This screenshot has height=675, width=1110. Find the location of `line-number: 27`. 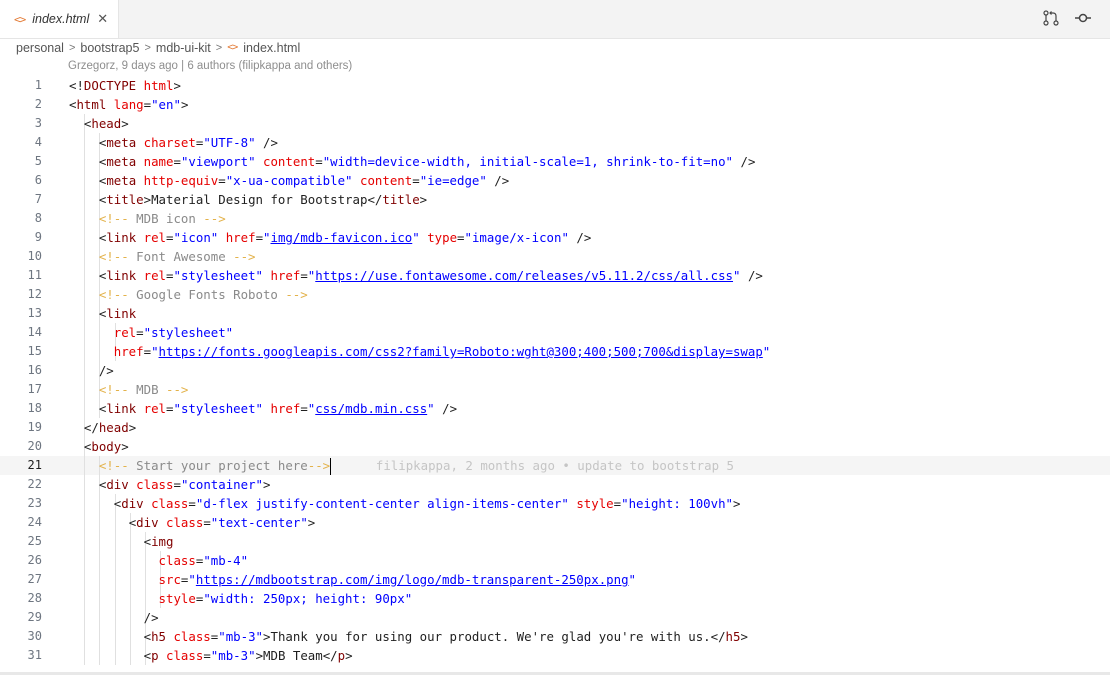

line-number: 27 is located at coordinates (34, 579).